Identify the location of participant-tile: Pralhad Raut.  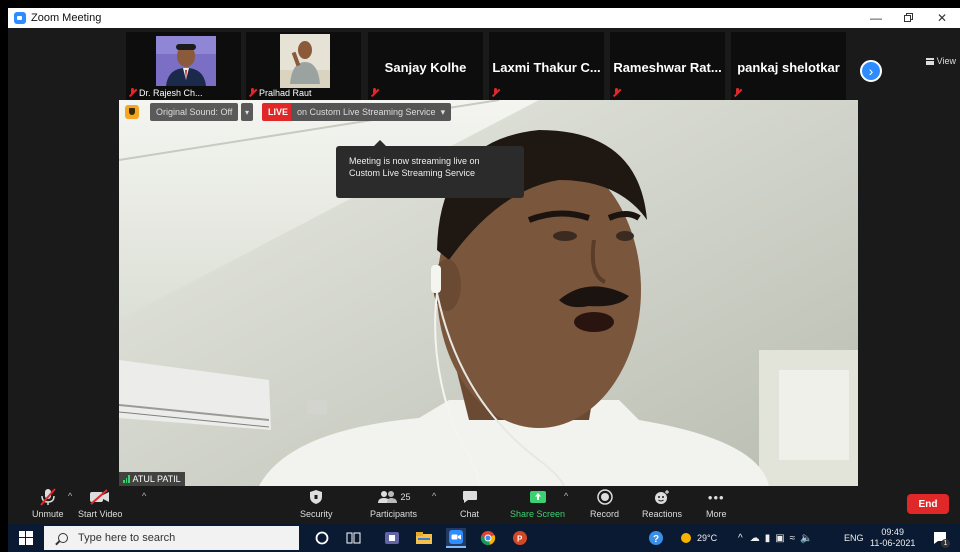
(303, 66).